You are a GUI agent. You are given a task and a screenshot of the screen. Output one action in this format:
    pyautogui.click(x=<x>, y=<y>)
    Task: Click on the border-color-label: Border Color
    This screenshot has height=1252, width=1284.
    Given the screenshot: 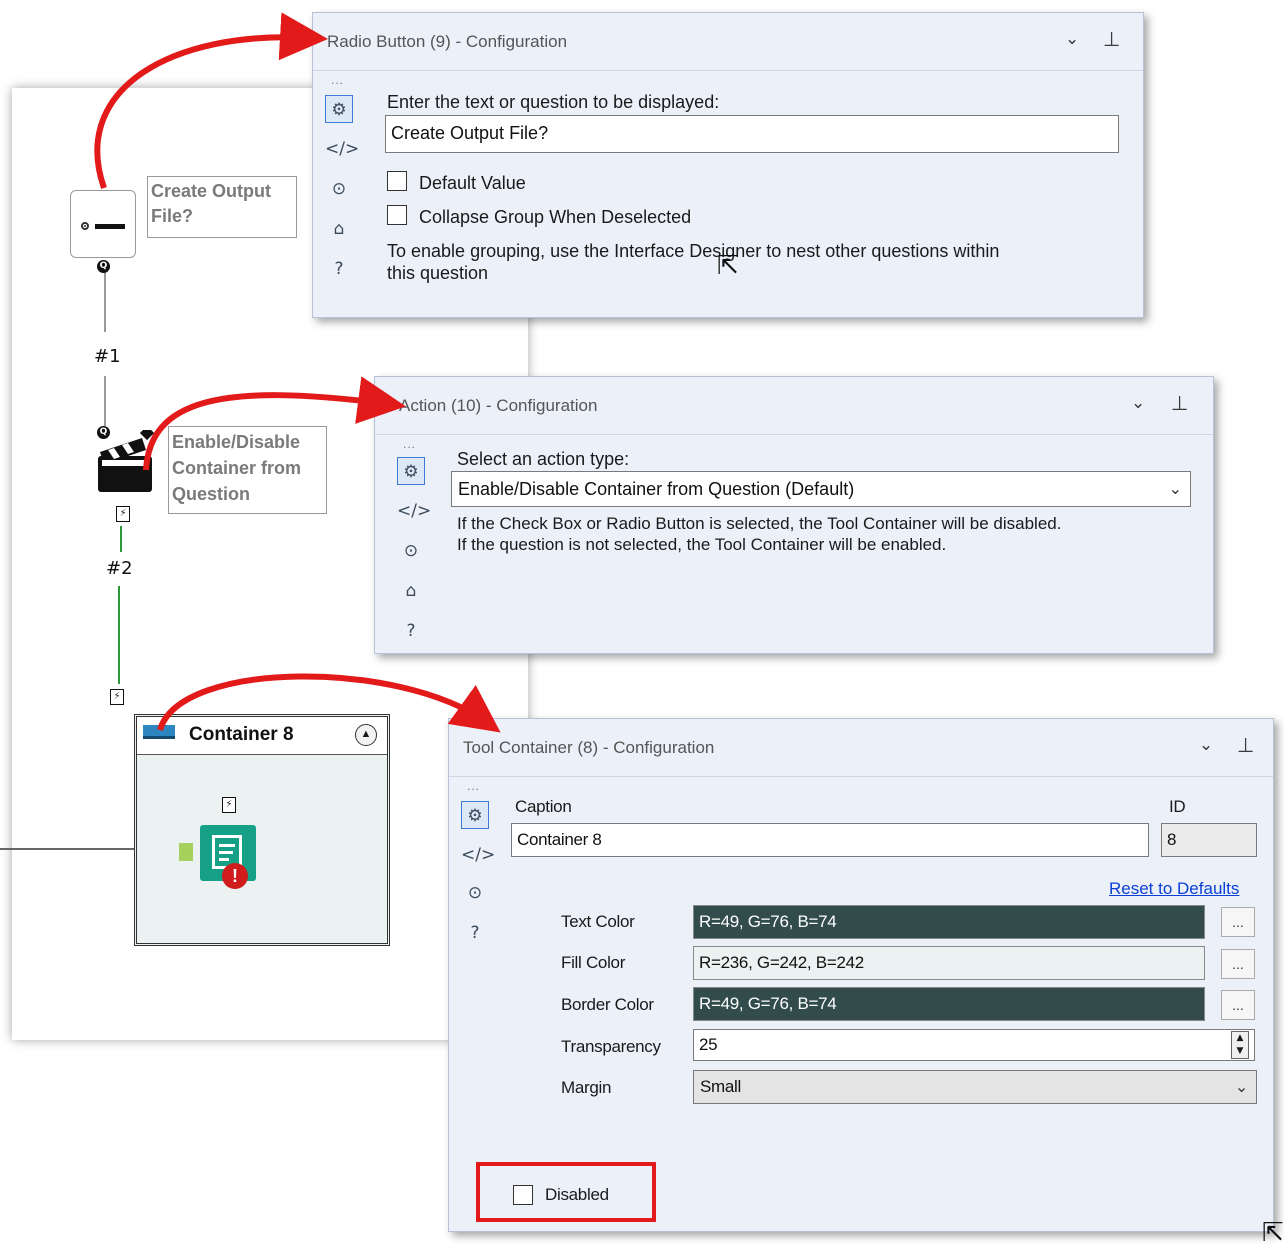 What is the action you would take?
    pyautogui.click(x=607, y=1004)
    